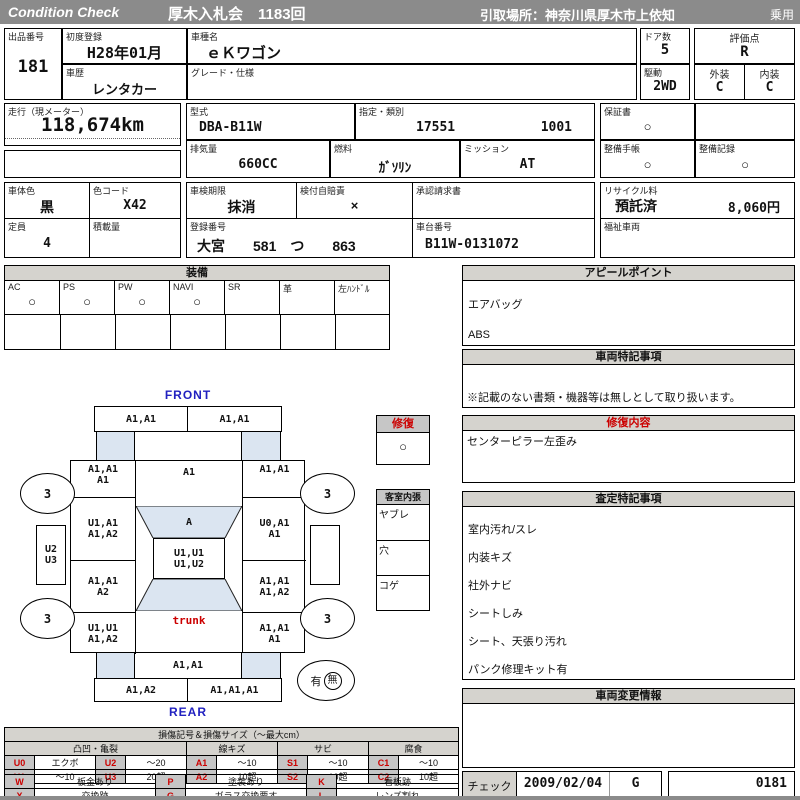  What do you see at coordinates (276, 246) in the screenshot?
I see `registration-number-value: 大宮 581 つ 863` at bounding box center [276, 246].